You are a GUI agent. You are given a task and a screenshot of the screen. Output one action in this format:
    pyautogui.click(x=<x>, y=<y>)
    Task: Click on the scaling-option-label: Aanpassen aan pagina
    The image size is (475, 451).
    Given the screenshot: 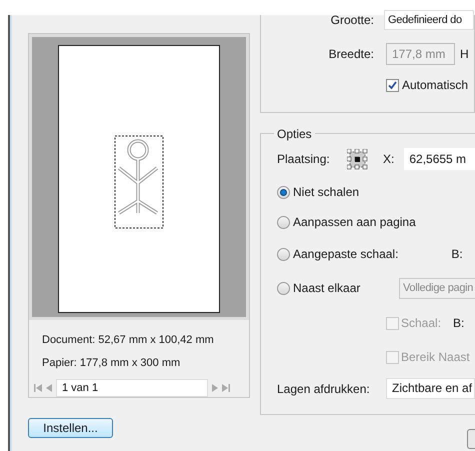 What is the action you would take?
    pyautogui.click(x=354, y=222)
    